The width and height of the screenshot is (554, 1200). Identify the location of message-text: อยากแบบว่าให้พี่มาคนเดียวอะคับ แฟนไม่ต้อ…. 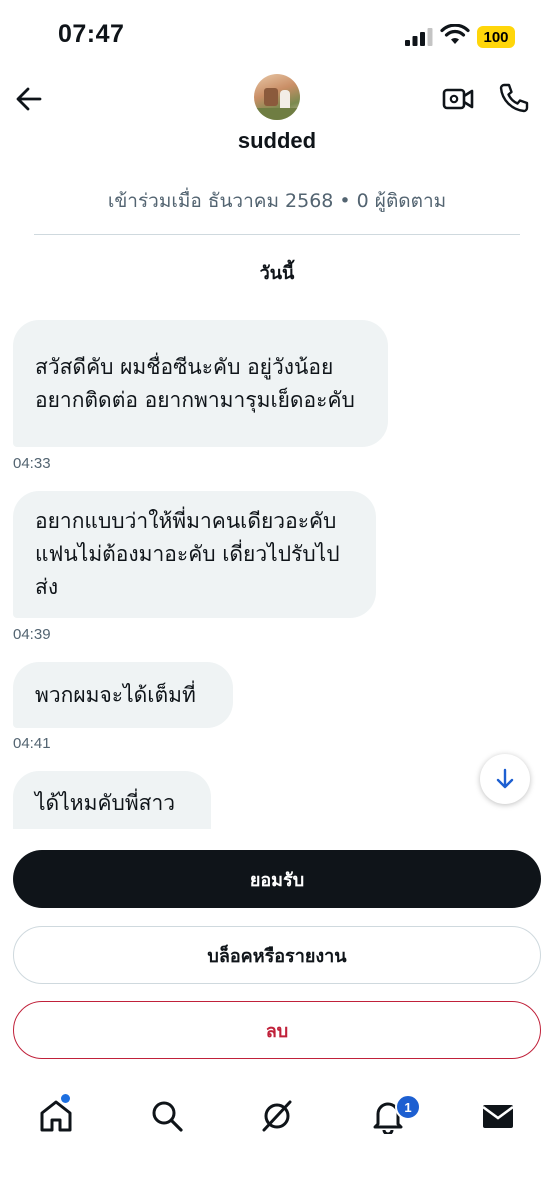
(187, 554).